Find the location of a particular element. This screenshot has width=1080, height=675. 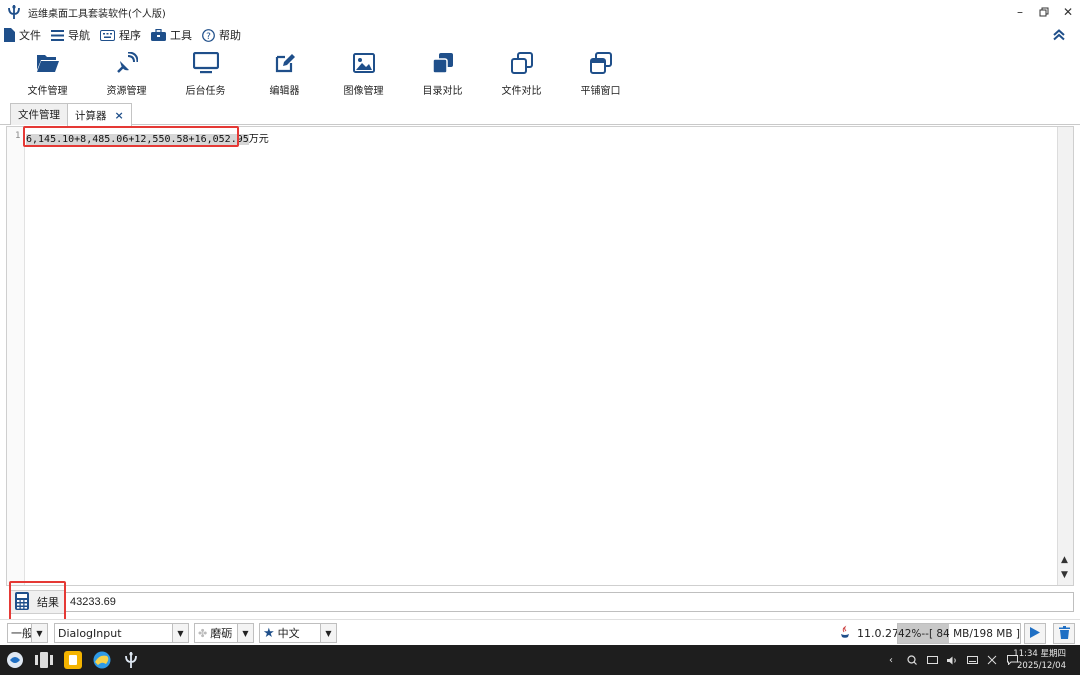

scroll-up-icon: ▲ is located at coordinates (1064, 560).